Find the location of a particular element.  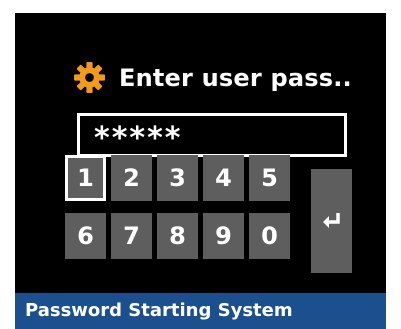

keypad-key-3: 3 is located at coordinates (177, 178).